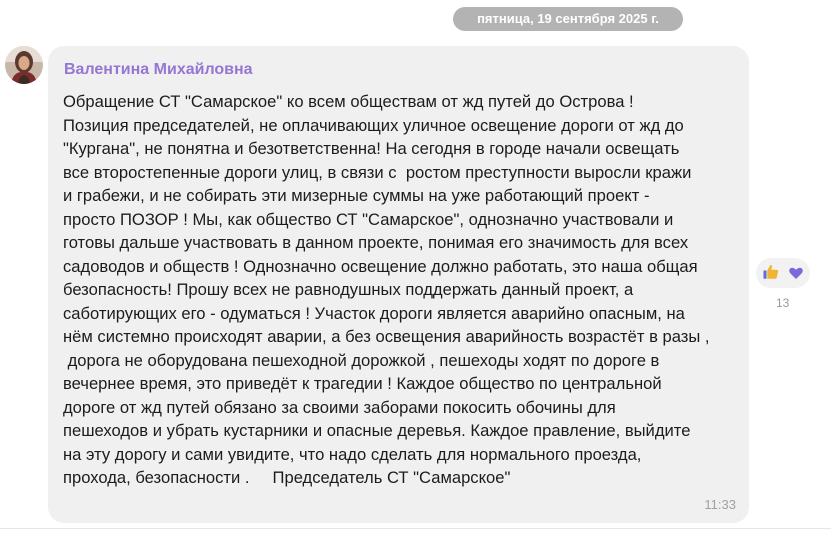 This screenshot has height=538, width=831. I want to click on divider, so click(415, 528).